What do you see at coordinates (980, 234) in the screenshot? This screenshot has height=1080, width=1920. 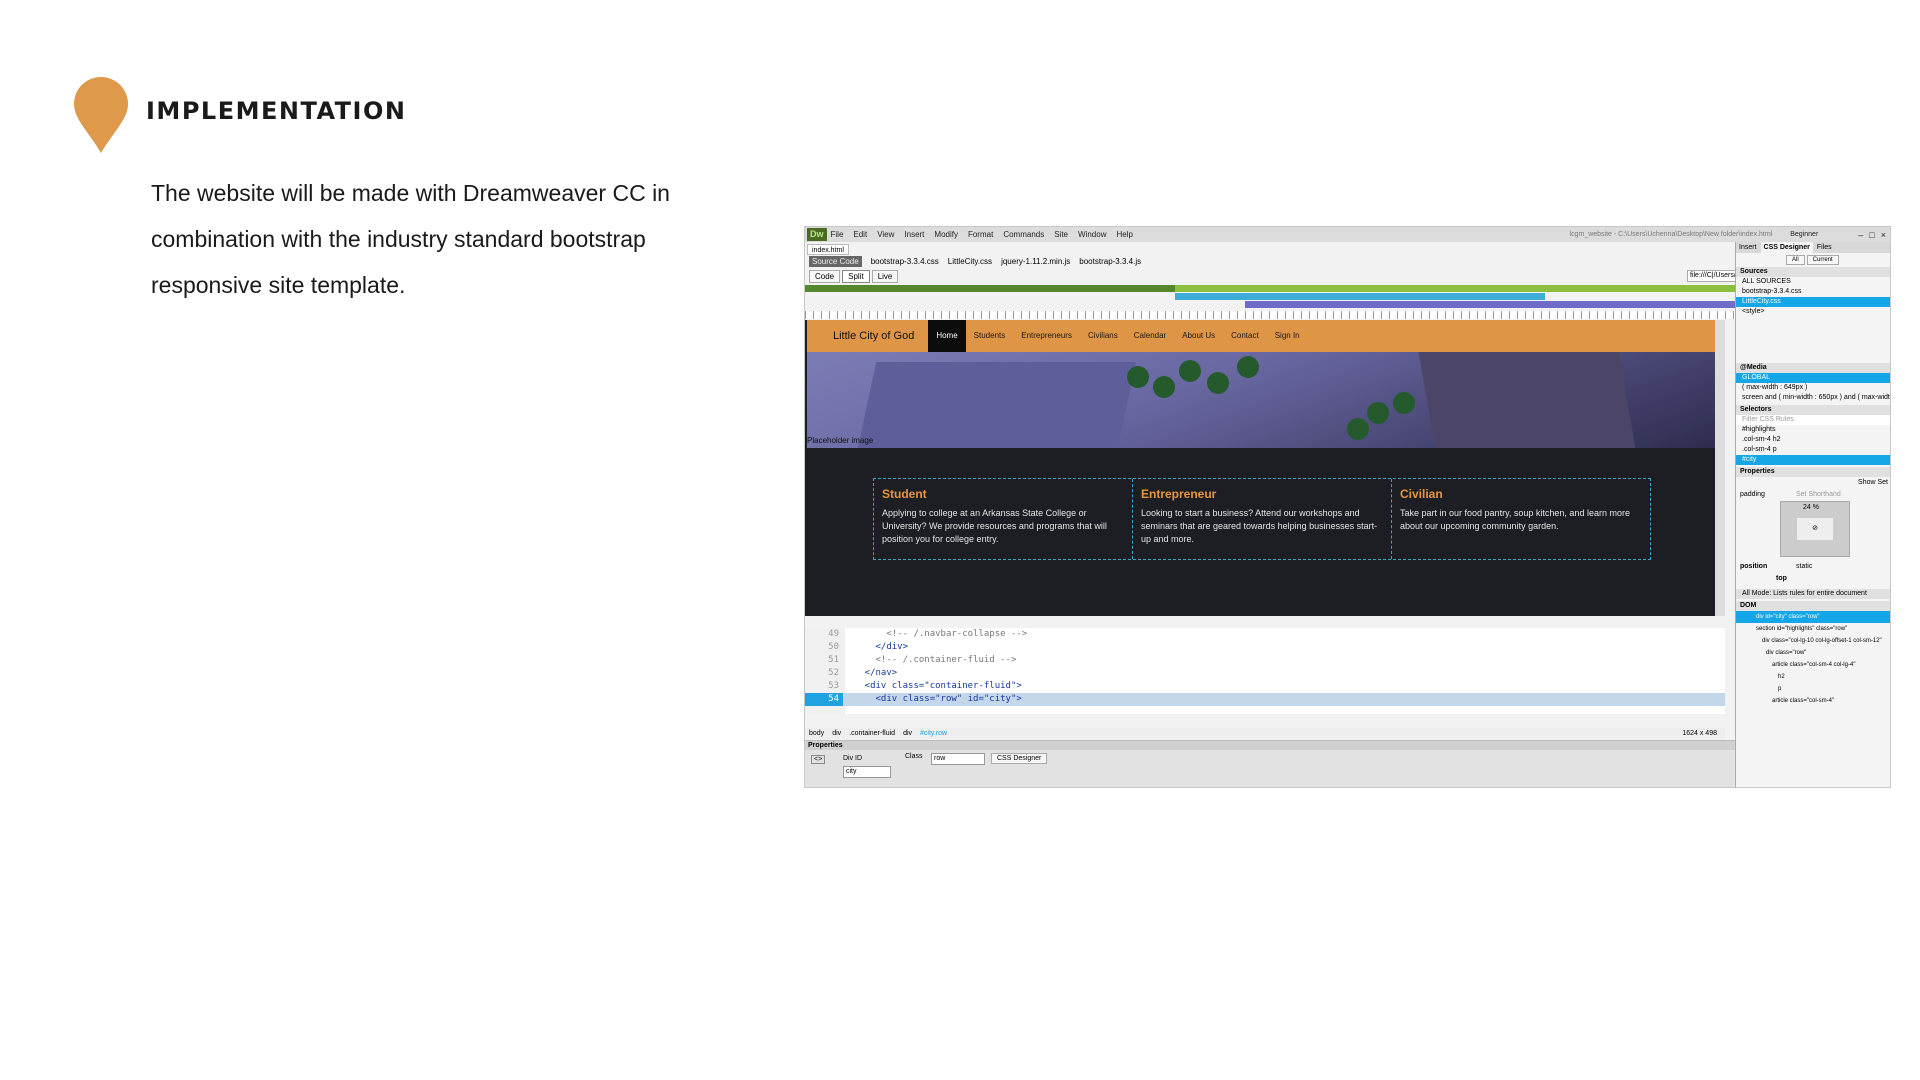 I see `menu-format: Format` at bounding box center [980, 234].